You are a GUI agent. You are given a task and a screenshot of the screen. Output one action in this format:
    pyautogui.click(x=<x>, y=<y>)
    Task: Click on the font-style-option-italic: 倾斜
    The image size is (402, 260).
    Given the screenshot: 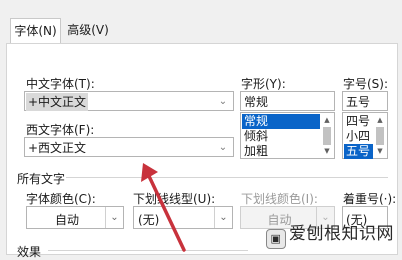 What is the action you would take?
    pyautogui.click(x=281, y=136)
    